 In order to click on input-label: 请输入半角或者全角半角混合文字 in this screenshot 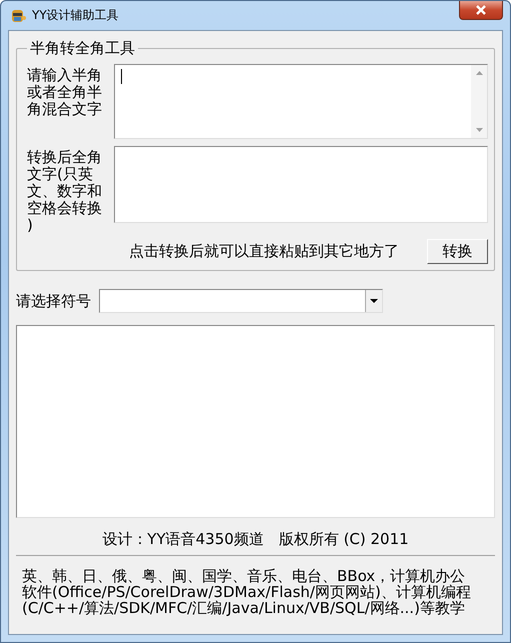, I will do `click(65, 91)`.